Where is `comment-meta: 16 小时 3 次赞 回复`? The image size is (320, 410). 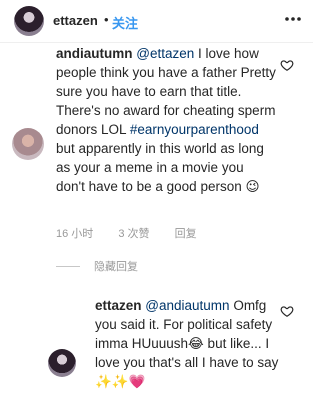 comment-meta: 16 小时 3 次赞 回复 is located at coordinates (137, 233).